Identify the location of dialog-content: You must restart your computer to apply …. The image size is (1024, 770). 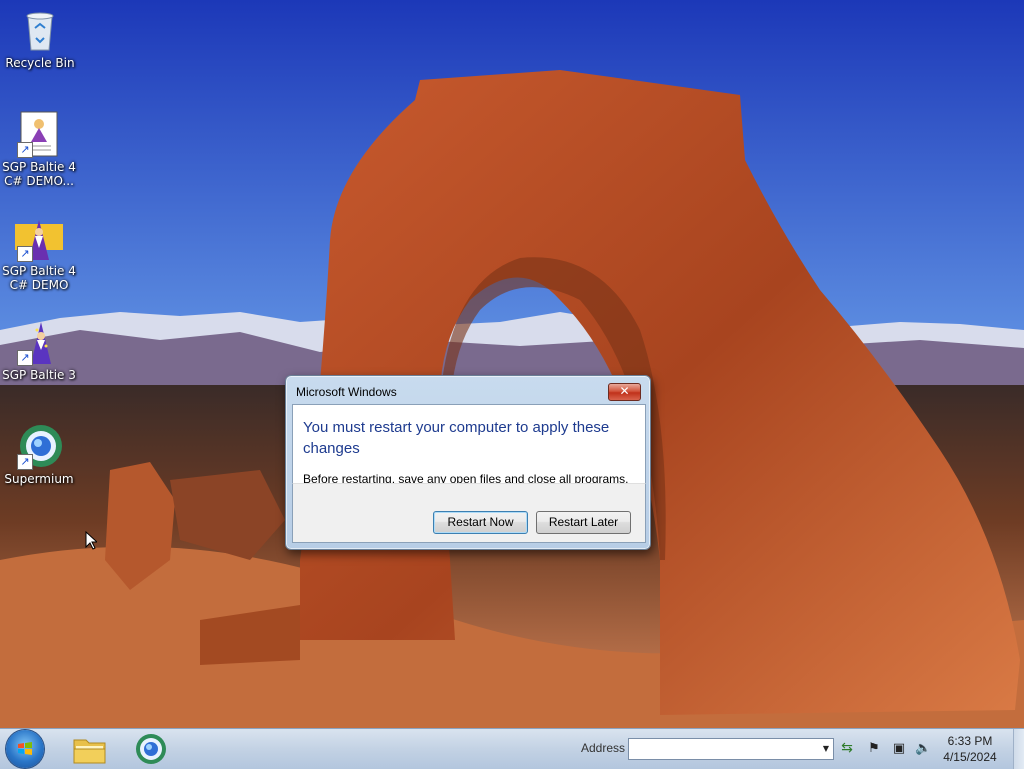
(469, 445).